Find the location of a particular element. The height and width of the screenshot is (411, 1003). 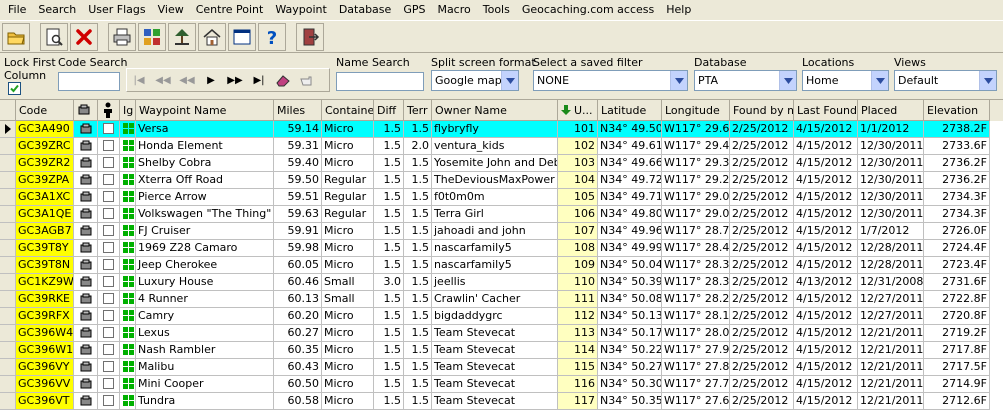

cell-elev: 2722.8F is located at coordinates (957, 299).